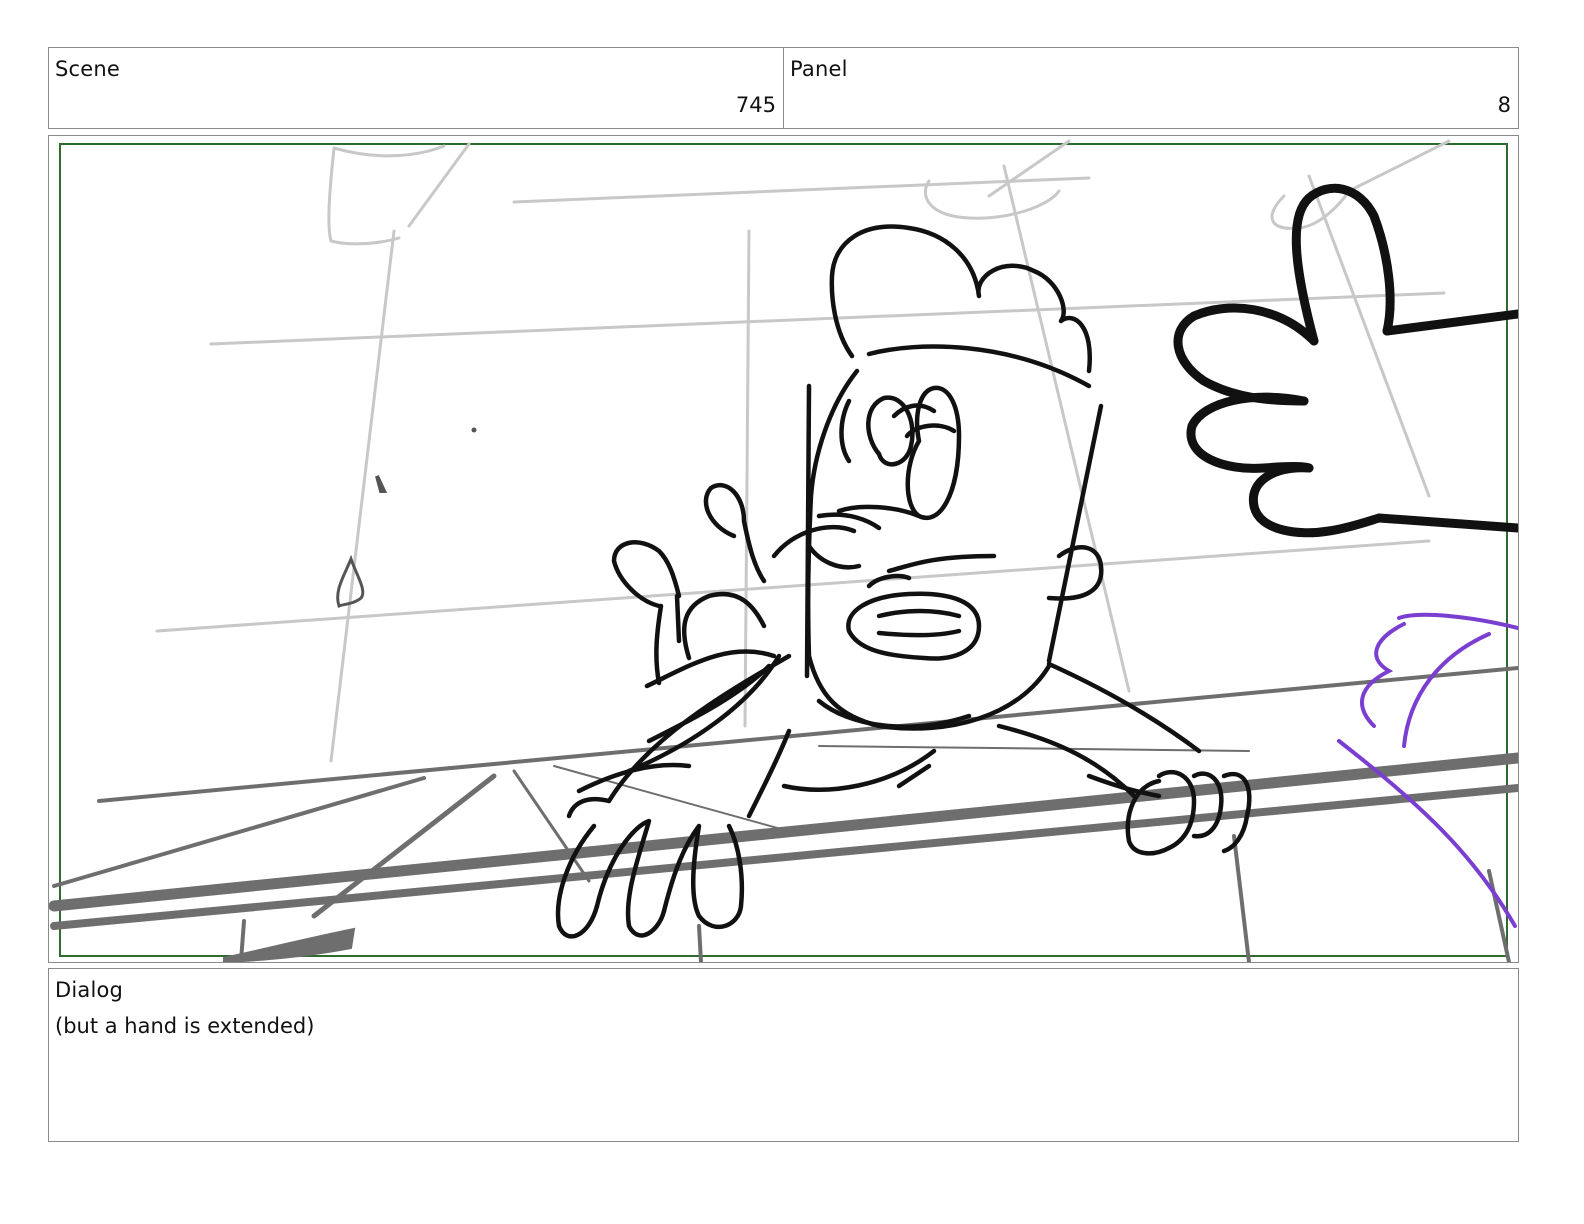 The height and width of the screenshot is (1224, 1584). I want to click on scene-field: Scene 745, so click(416, 88).